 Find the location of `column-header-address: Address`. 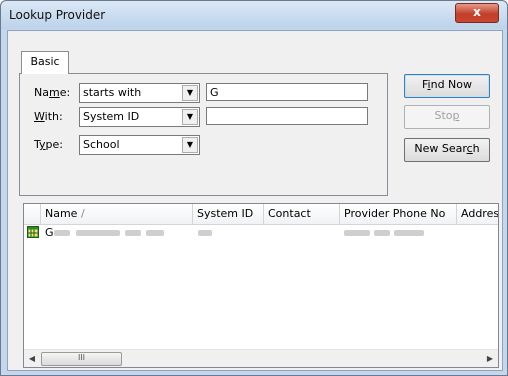

column-header-address: Address is located at coordinates (477, 214).